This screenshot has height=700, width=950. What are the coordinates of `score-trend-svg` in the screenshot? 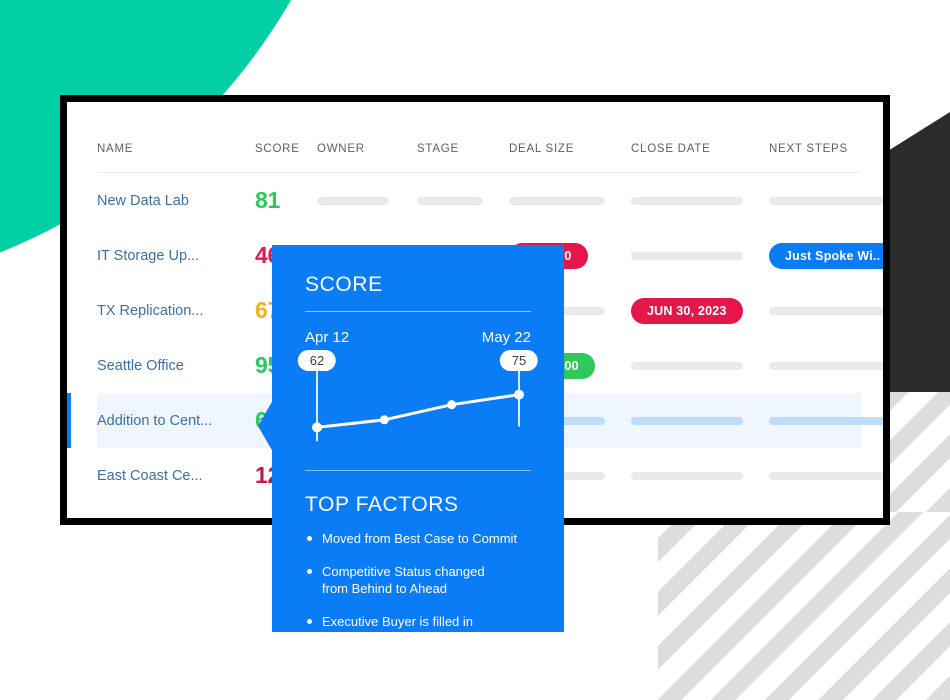 It's located at (418, 403).